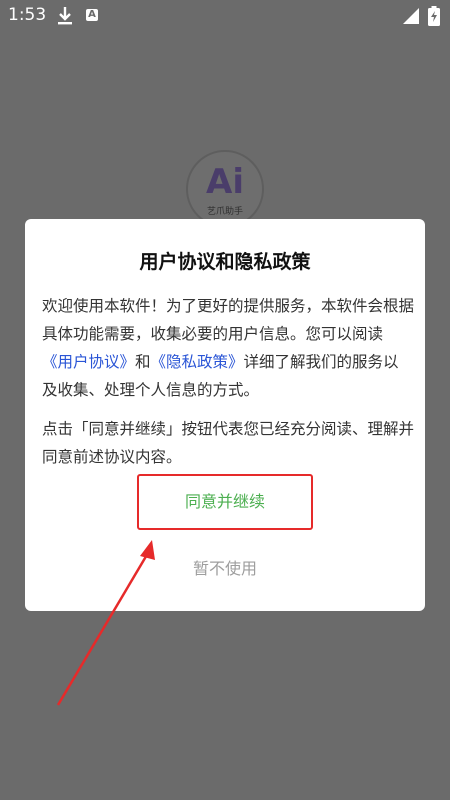 This screenshot has height=800, width=450. I want to click on user-agreement-link: 《用户协议》, so click(88, 362).